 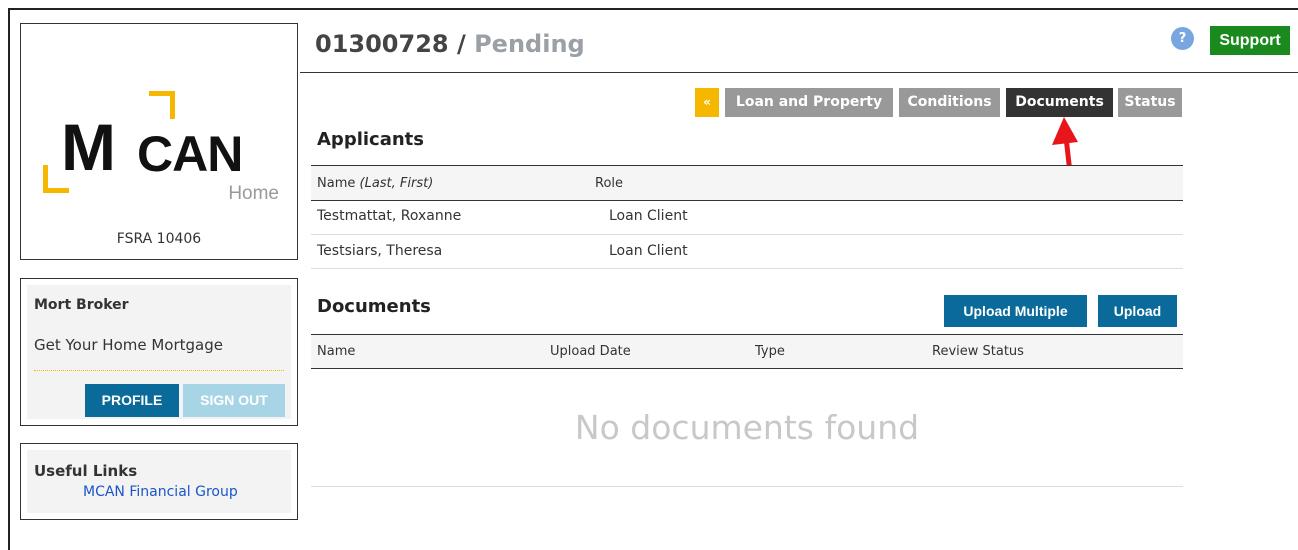 What do you see at coordinates (747, 183) in the screenshot?
I see `applicants-header-bg` at bounding box center [747, 183].